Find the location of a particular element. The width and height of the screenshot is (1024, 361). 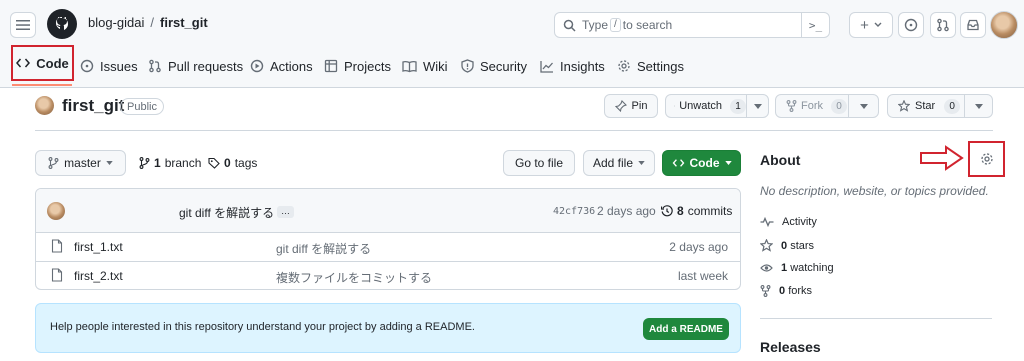

breadcrumb-repo: first_git is located at coordinates (184, 22).